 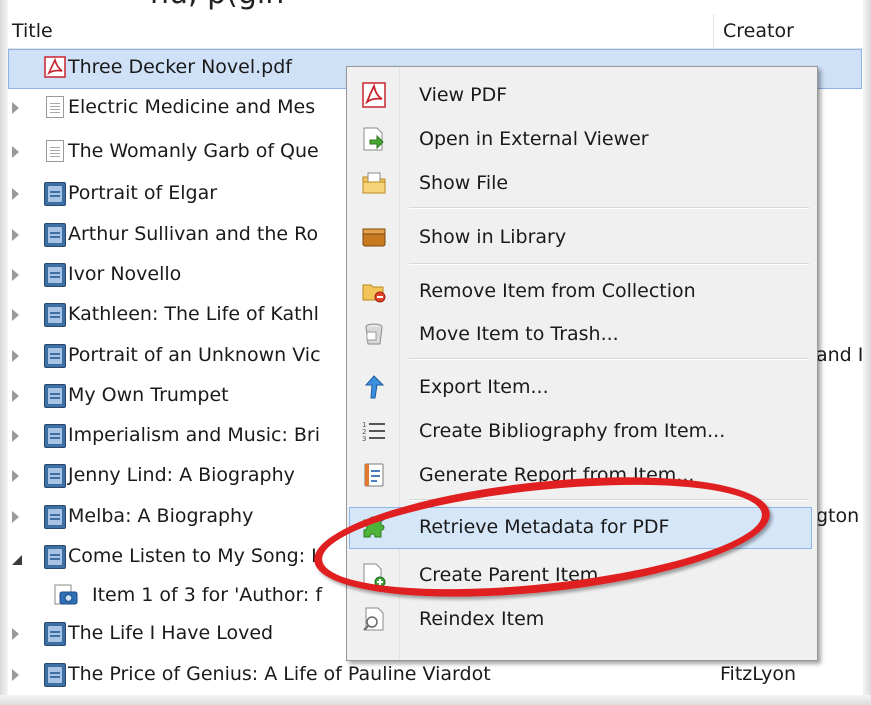 I want to click on window-top-edge: nu, p(gin, so click(x=435, y=7).